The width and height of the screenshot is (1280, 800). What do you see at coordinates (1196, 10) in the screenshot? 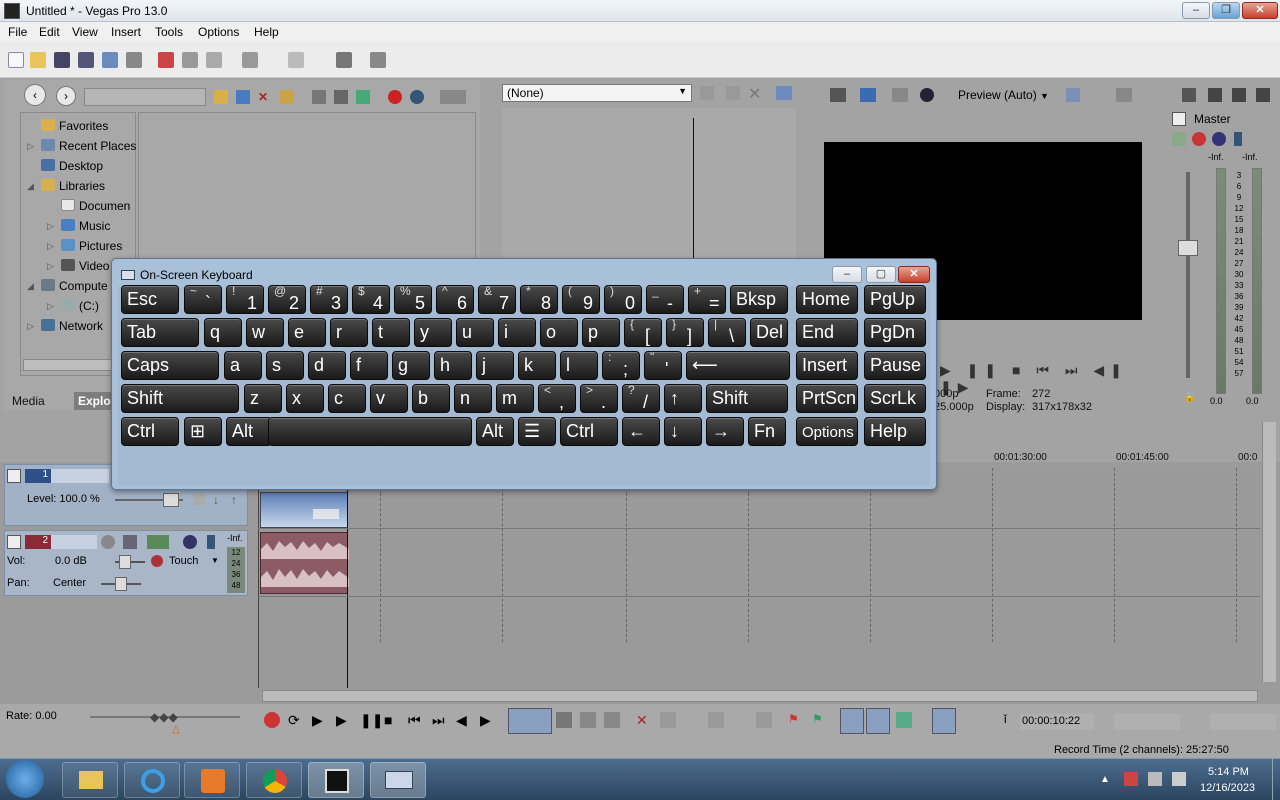
I see `minimize-button: –` at bounding box center [1196, 10].